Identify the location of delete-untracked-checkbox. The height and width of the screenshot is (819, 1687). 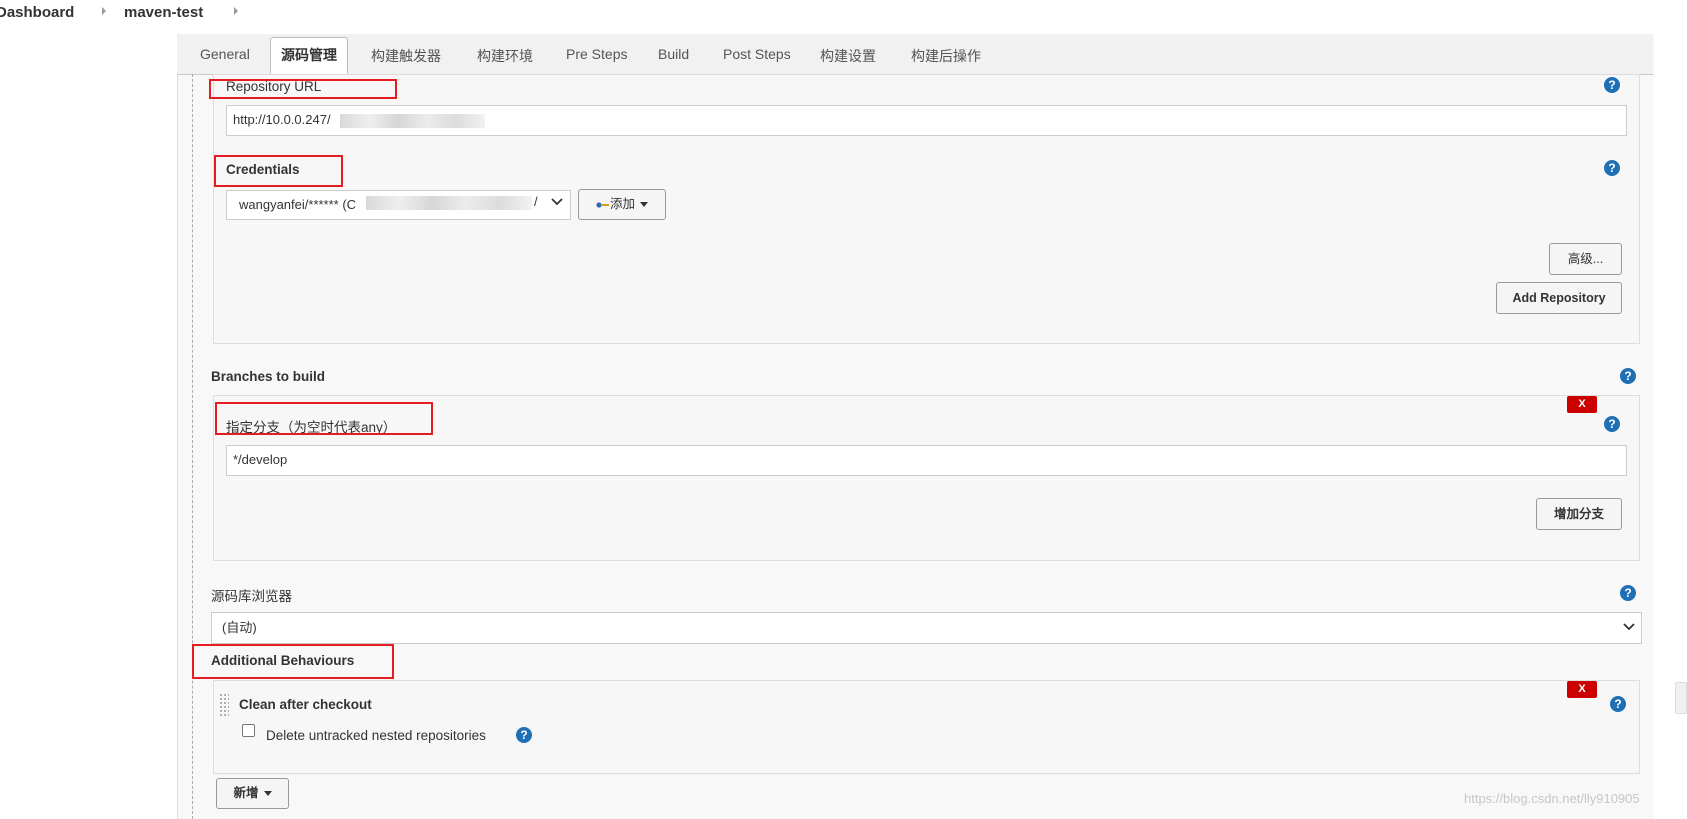
(248, 730).